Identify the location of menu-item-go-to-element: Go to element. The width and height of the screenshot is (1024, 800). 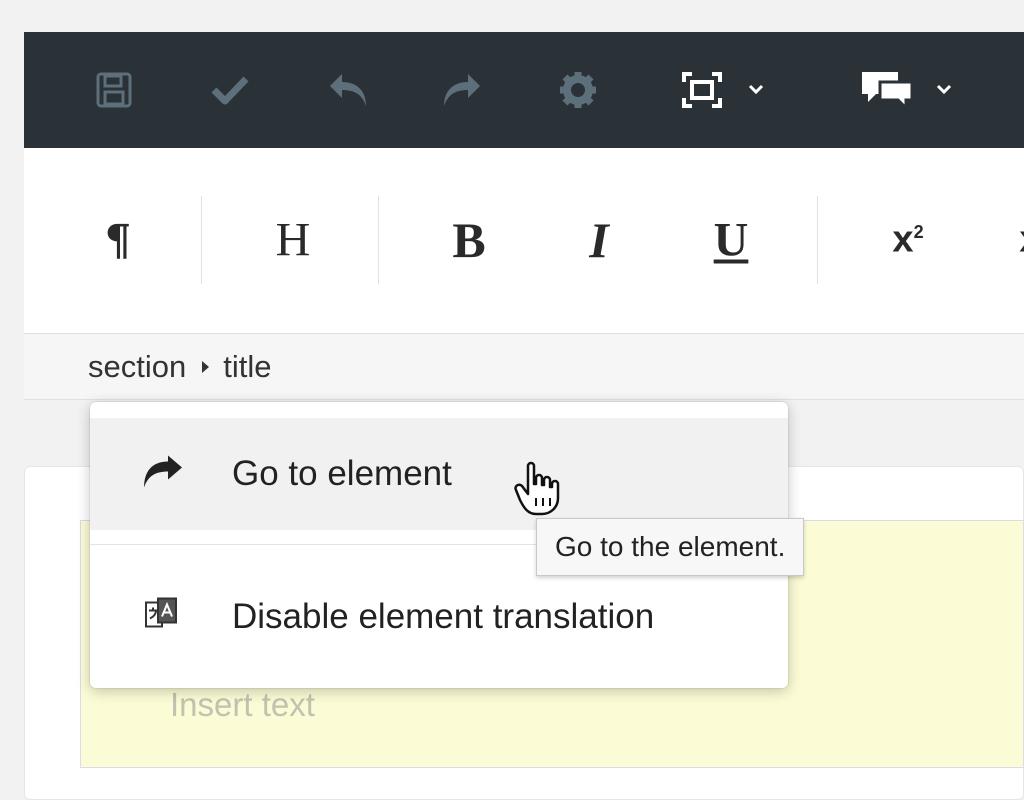
(439, 474).